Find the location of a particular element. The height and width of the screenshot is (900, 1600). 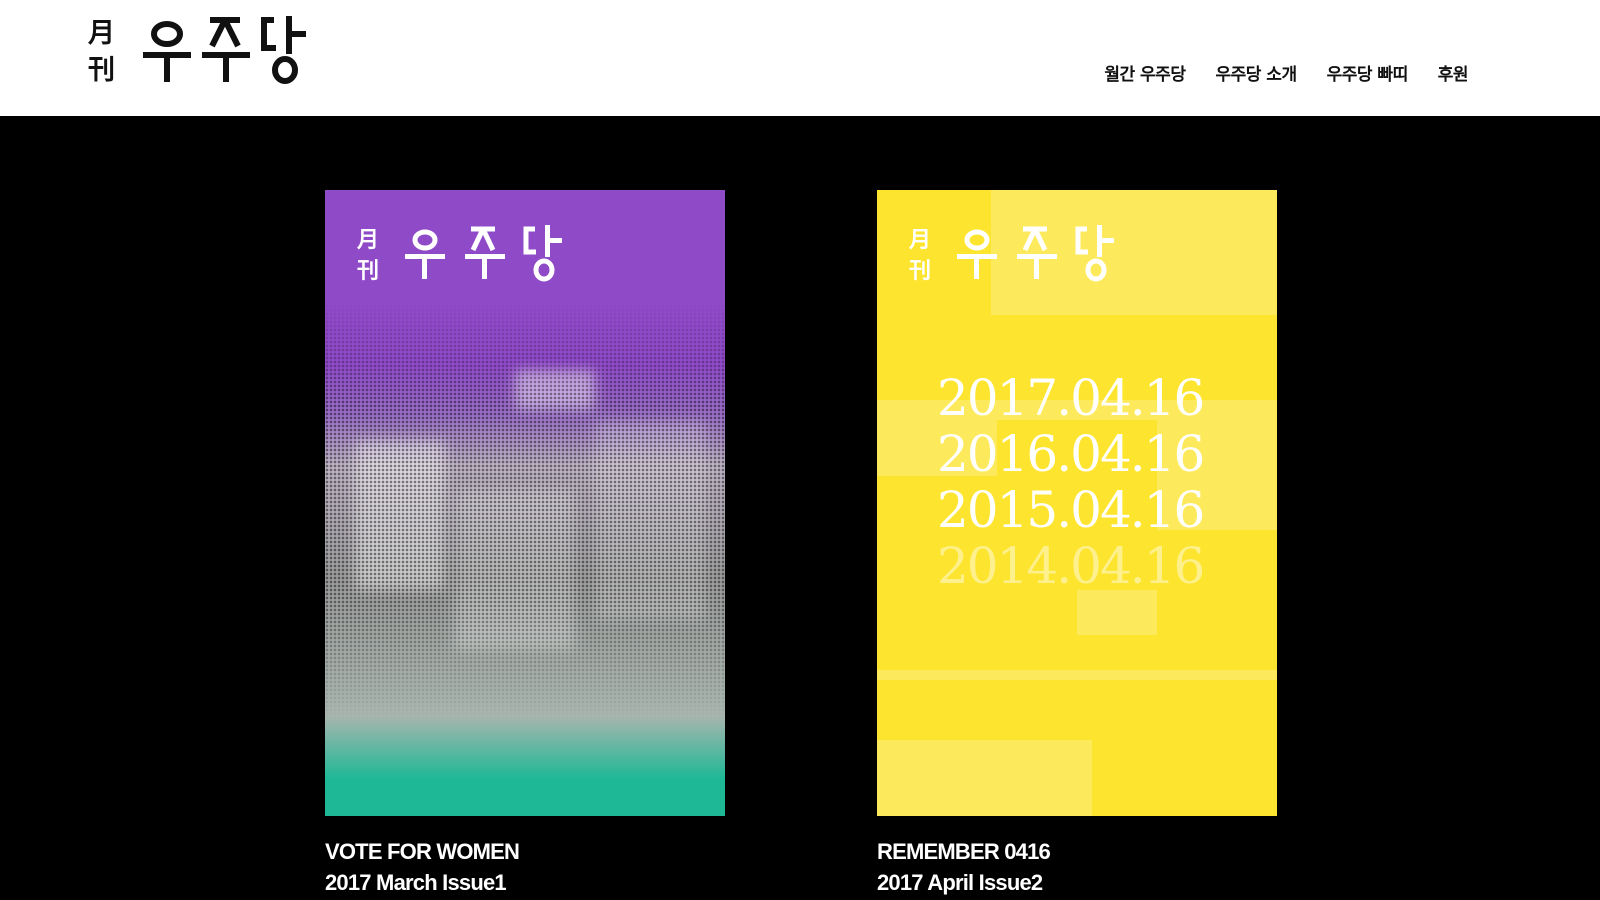

site-logo: 月 刊 is located at coordinates (209, 50).